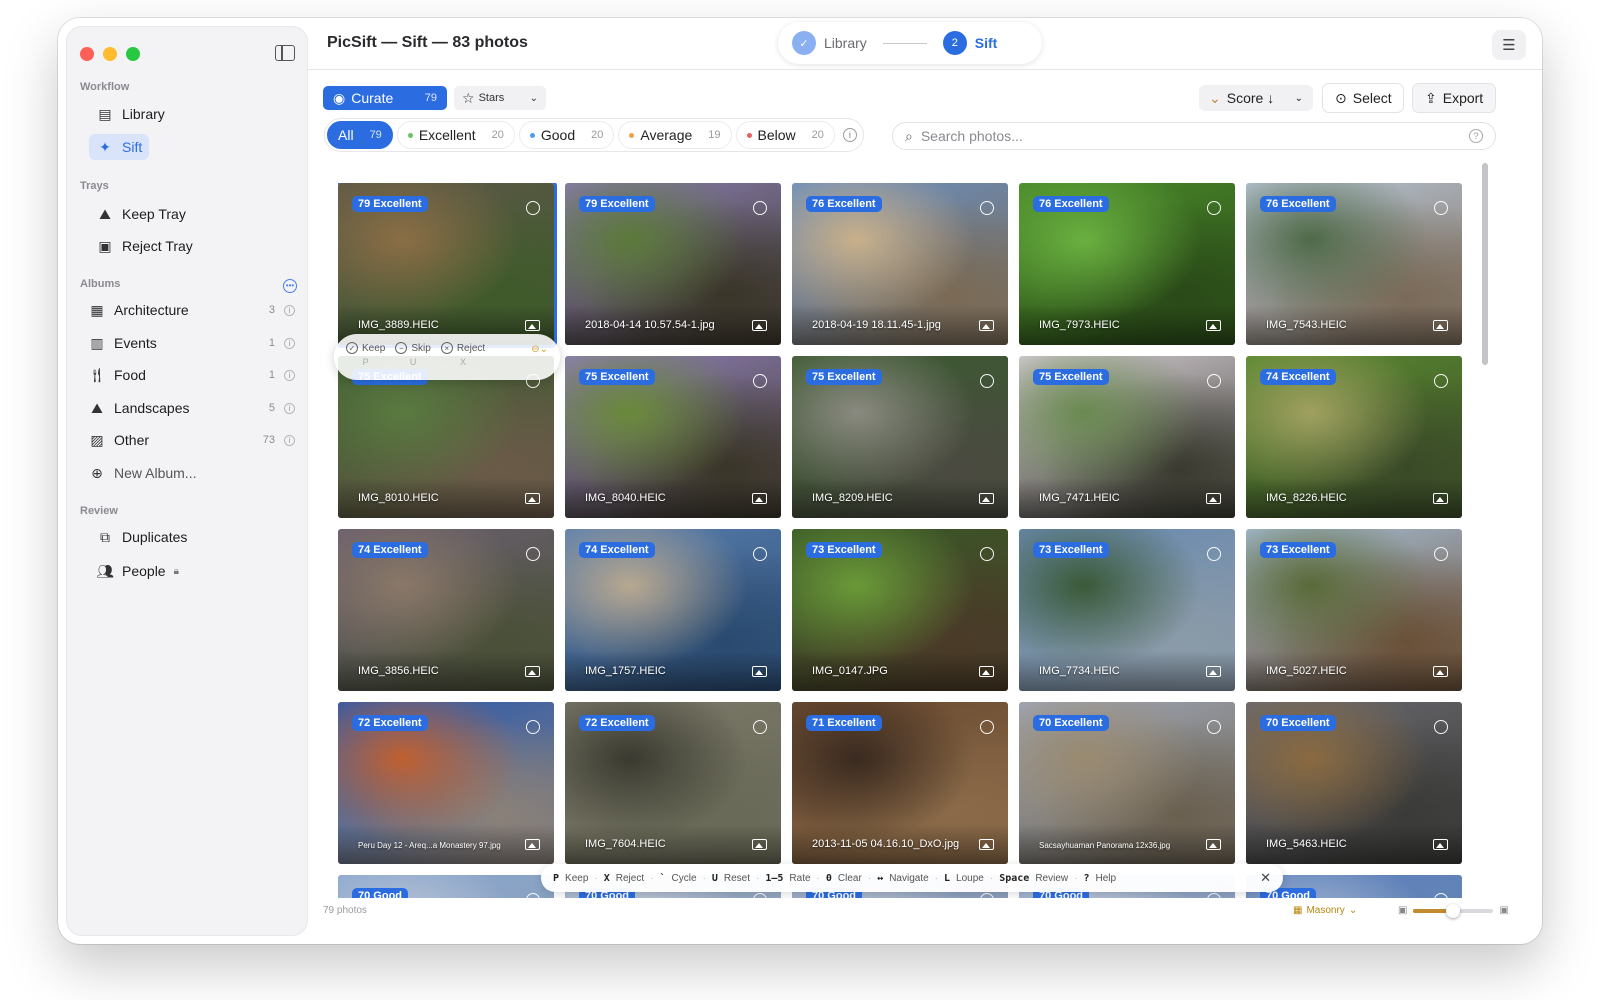 This screenshot has width=1600, height=1000. What do you see at coordinates (900, 783) in the screenshot?
I see `photo-tile: 71 Excellent 2013-11-05 04.16.10_DxO.jpg` at bounding box center [900, 783].